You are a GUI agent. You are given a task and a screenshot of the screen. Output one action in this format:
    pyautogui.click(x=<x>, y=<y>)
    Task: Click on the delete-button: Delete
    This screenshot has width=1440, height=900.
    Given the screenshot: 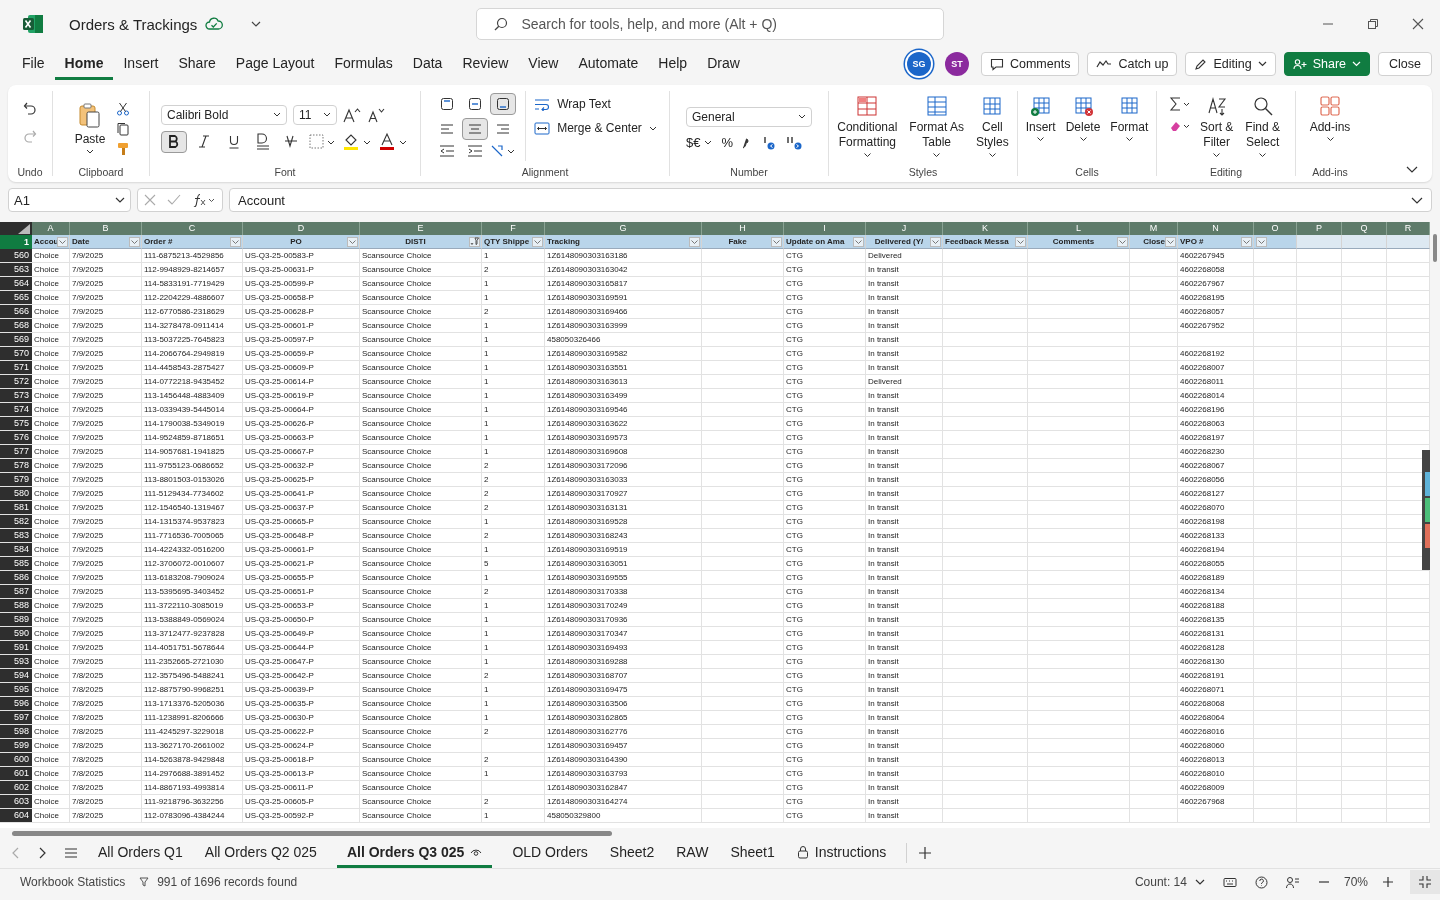 What is the action you would take?
    pyautogui.click(x=1083, y=118)
    